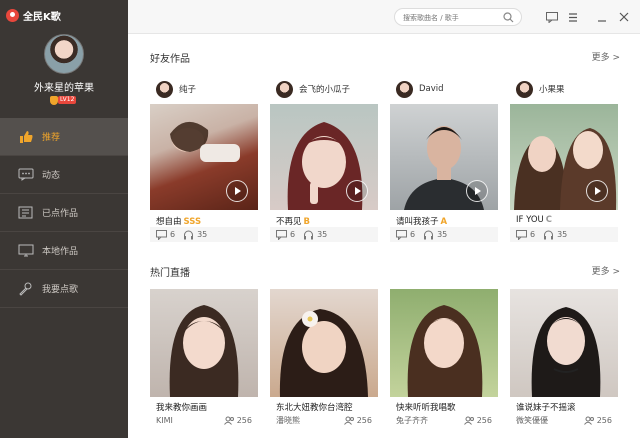  What do you see at coordinates (170, 59) in the screenshot?
I see `friends-section-title: 好友作品` at bounding box center [170, 59].